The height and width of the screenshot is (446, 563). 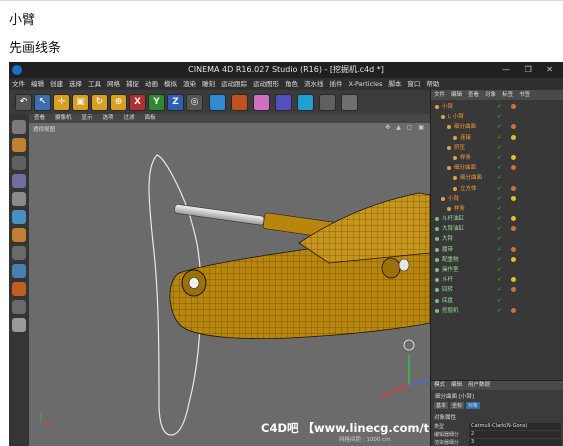 I want to click on object-row: 大臂油缸 ✓, so click(x=497, y=229).